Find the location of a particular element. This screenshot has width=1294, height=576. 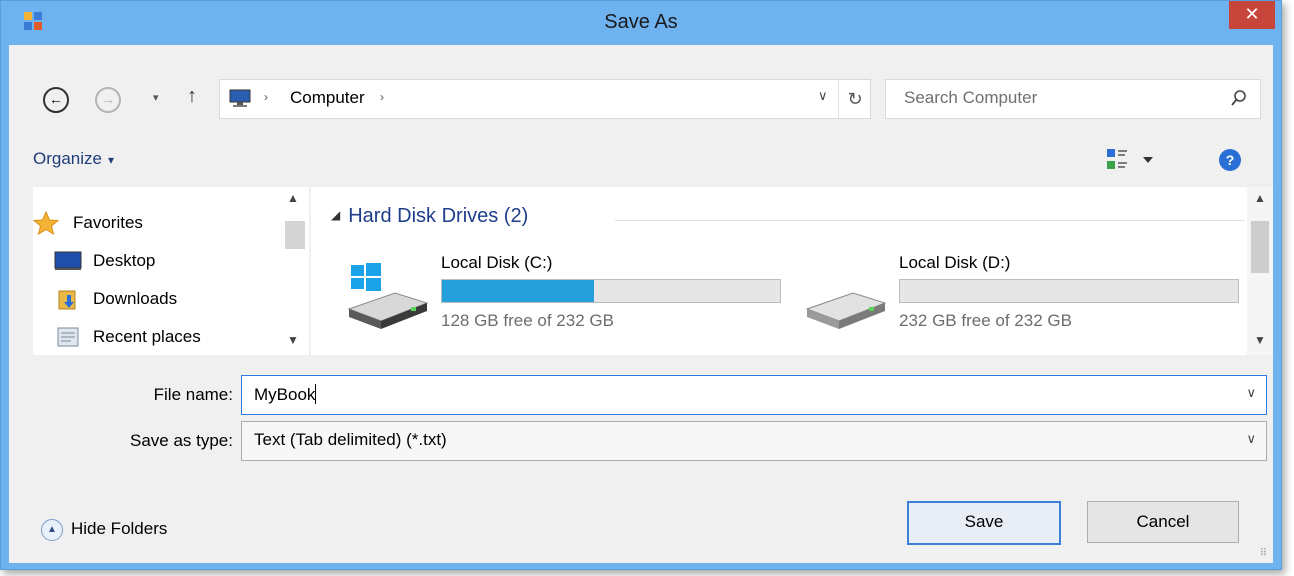

filename-label: File name: is located at coordinates (193, 394).